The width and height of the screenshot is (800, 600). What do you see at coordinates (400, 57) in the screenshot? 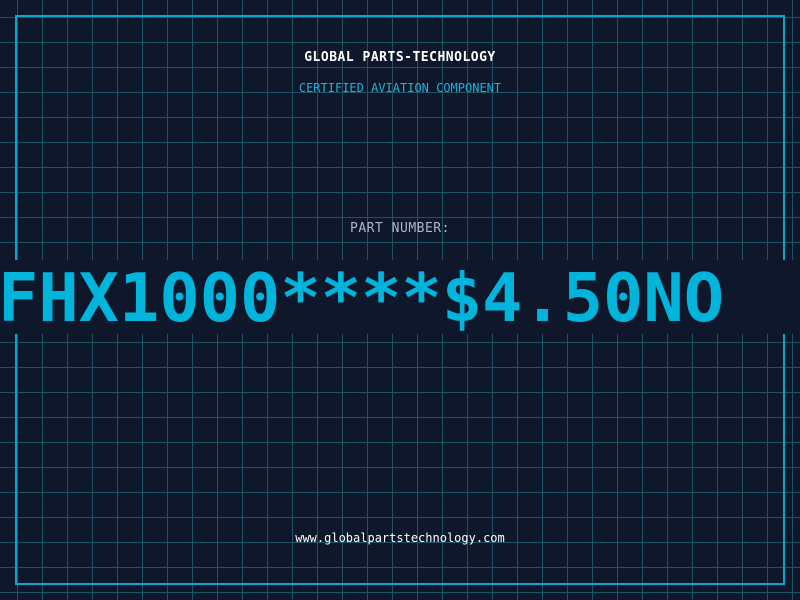
I see `brand-title: GLOBAL PARTS-TECHNOLOGY` at bounding box center [400, 57].